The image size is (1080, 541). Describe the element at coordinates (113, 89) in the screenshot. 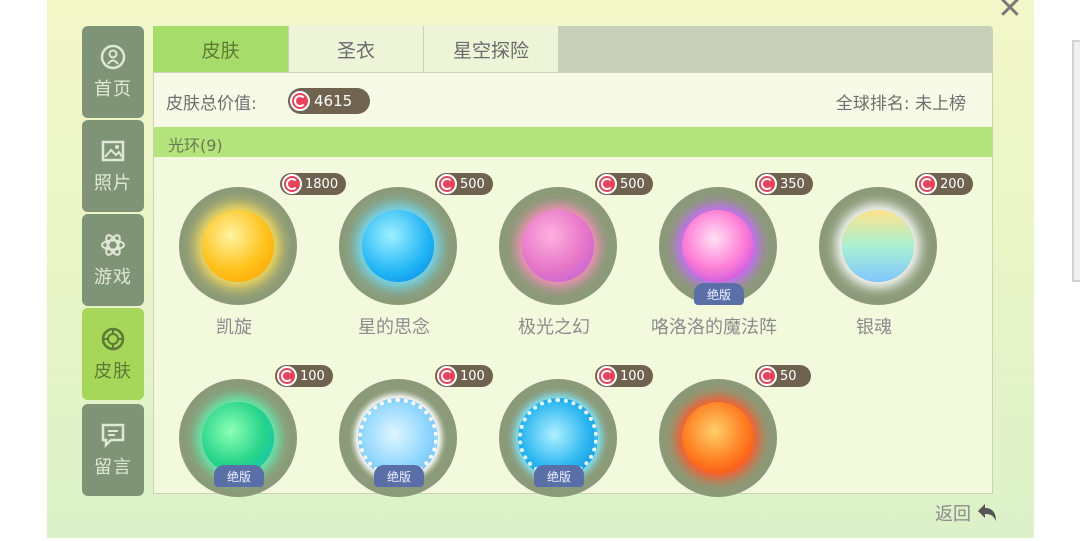

I see `nav-label: 首页` at that location.